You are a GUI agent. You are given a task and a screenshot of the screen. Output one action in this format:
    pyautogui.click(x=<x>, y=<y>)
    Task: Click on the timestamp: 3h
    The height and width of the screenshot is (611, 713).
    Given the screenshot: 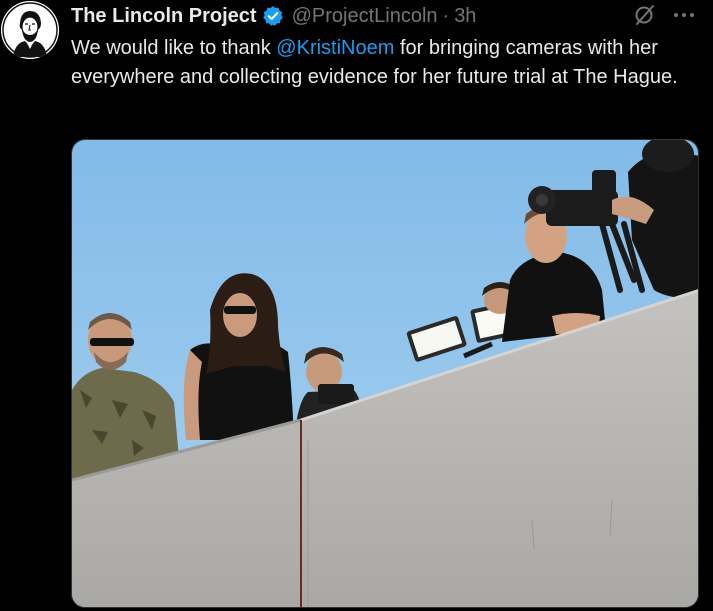 What is the action you would take?
    pyautogui.click(x=465, y=16)
    